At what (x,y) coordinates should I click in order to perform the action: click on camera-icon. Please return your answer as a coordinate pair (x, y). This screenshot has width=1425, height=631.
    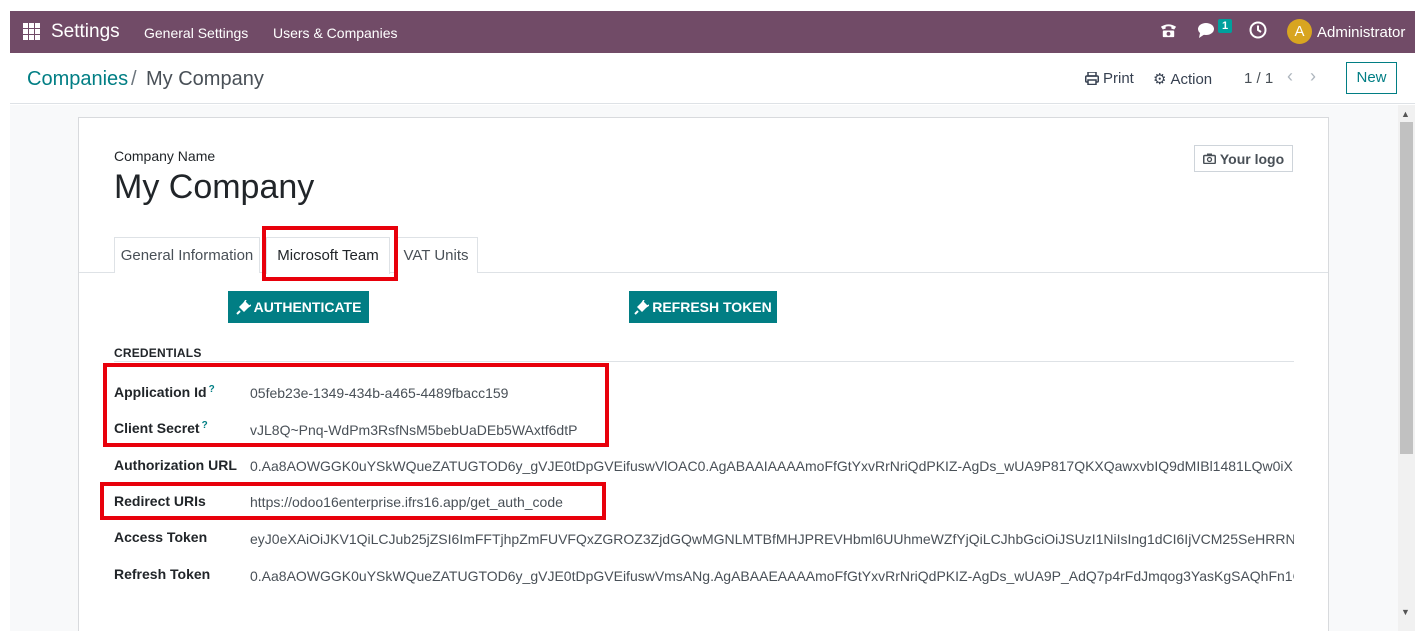
    Looking at the image, I should click on (1209, 158).